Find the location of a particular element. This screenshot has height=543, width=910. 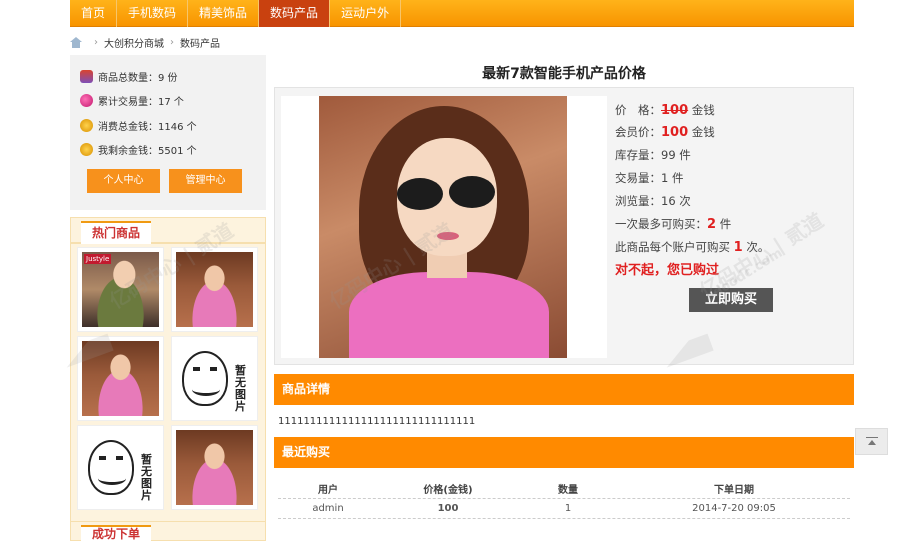

main-nav: 首页 手机数码 精美饰品 数码产品 运动户外 is located at coordinates (462, 13).